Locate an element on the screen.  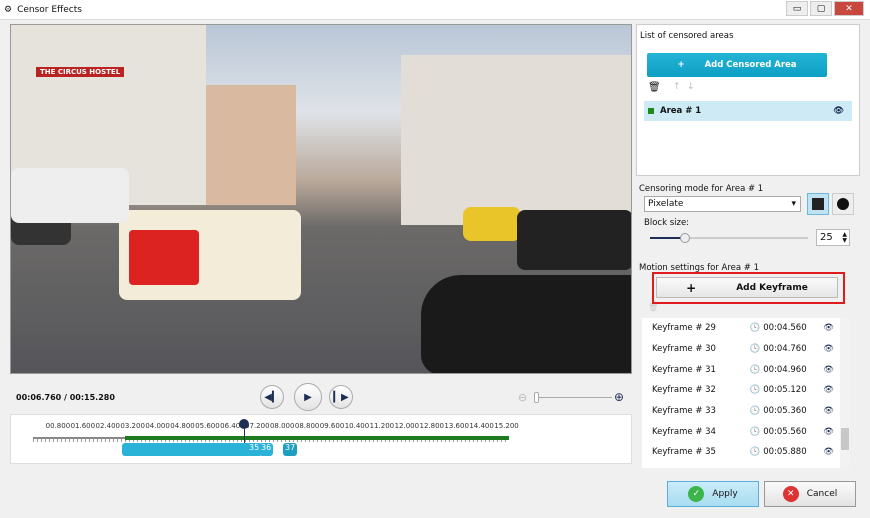
spinner-icon: ▲ ▼ is located at coordinates (845, 237).